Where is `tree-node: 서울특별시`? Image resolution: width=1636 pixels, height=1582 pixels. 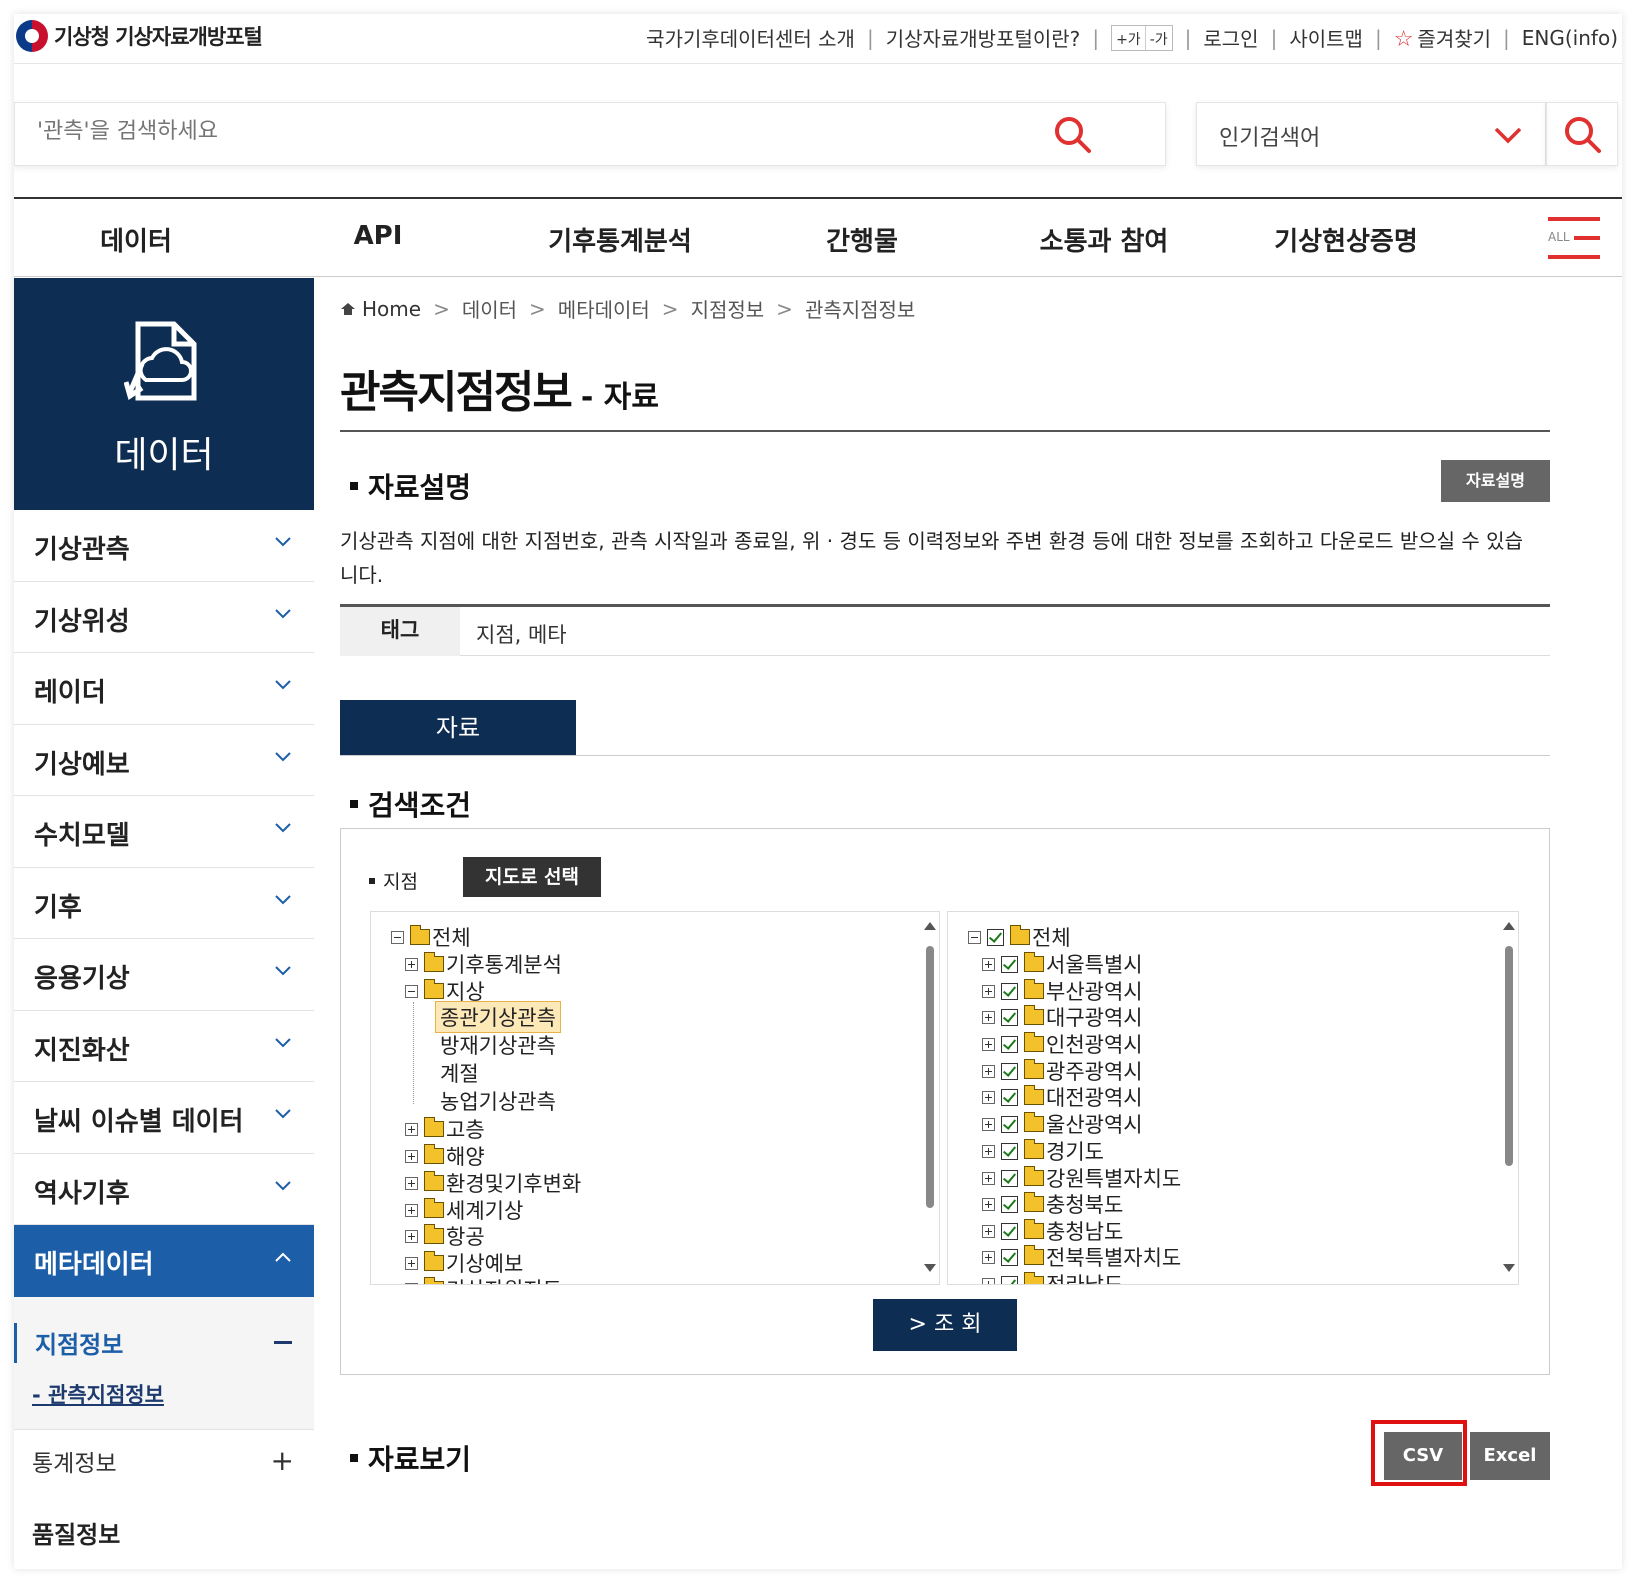 tree-node: 서울특별시 is located at coordinates (1062, 964).